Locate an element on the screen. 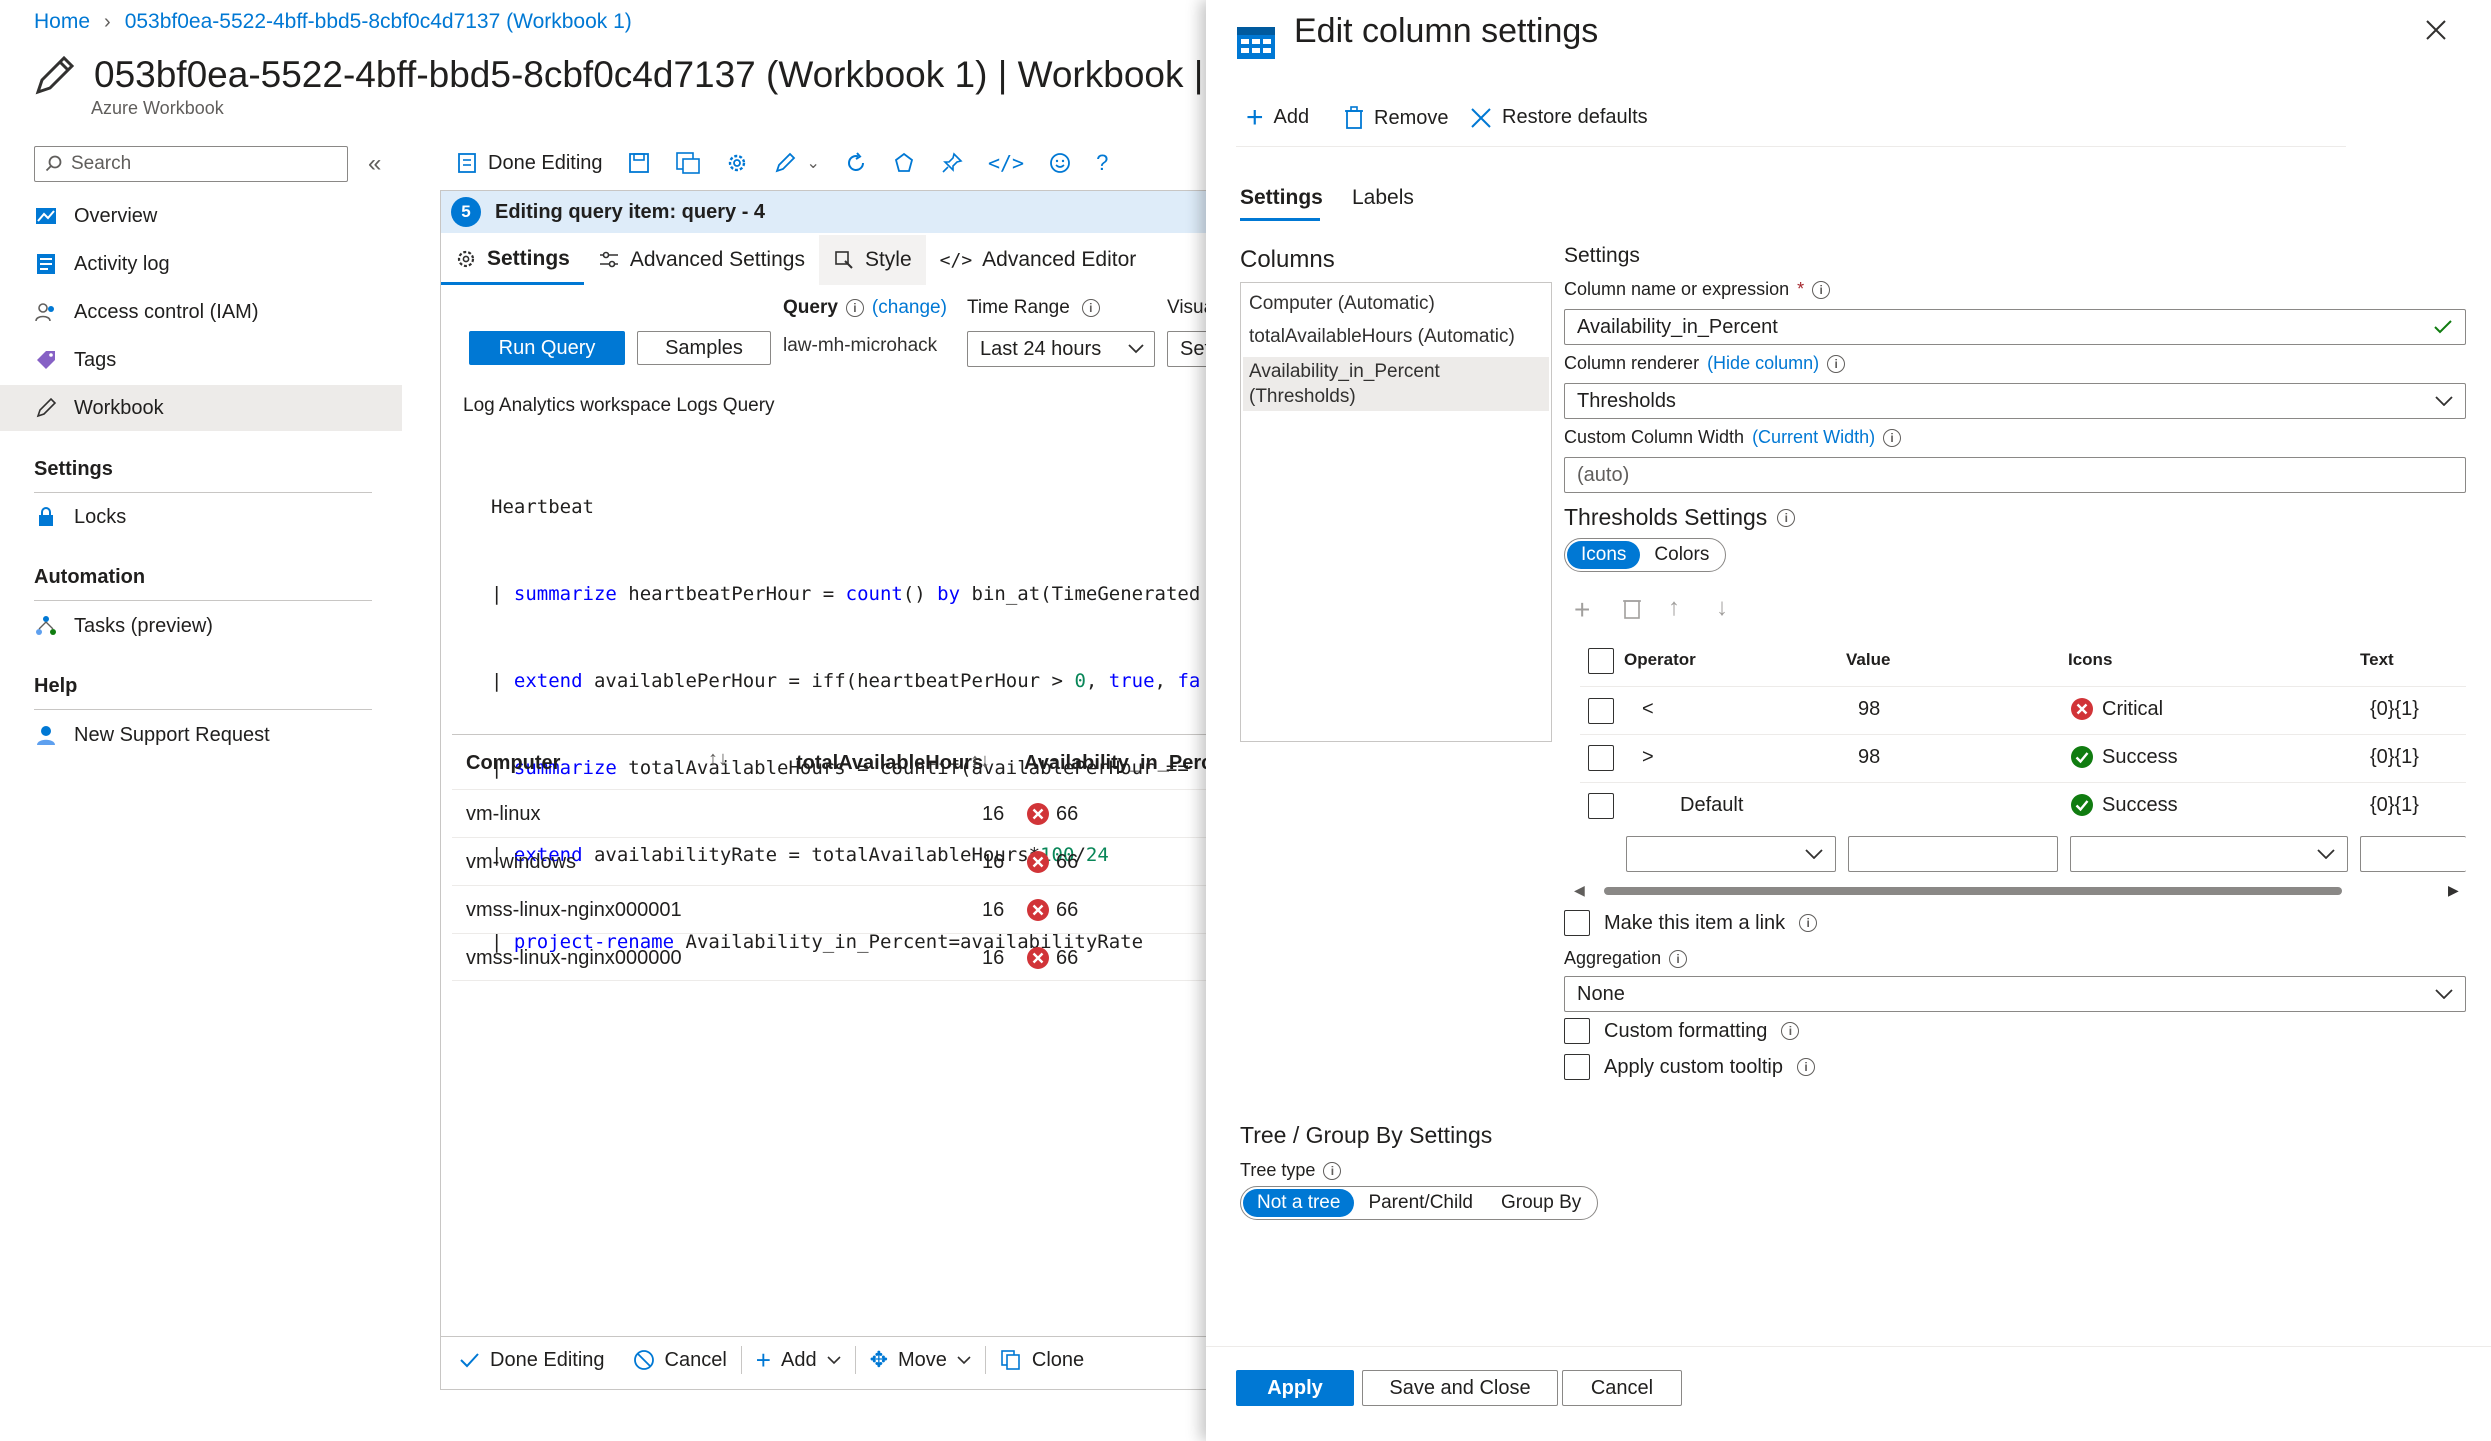  scrollbar-thumb is located at coordinates (1973, 891).